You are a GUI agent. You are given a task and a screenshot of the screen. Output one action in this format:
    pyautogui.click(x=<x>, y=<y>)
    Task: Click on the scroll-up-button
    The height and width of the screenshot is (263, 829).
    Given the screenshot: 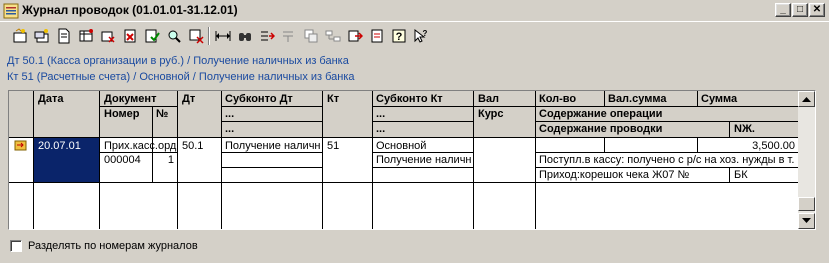 What is the action you would take?
    pyautogui.click(x=806, y=99)
    